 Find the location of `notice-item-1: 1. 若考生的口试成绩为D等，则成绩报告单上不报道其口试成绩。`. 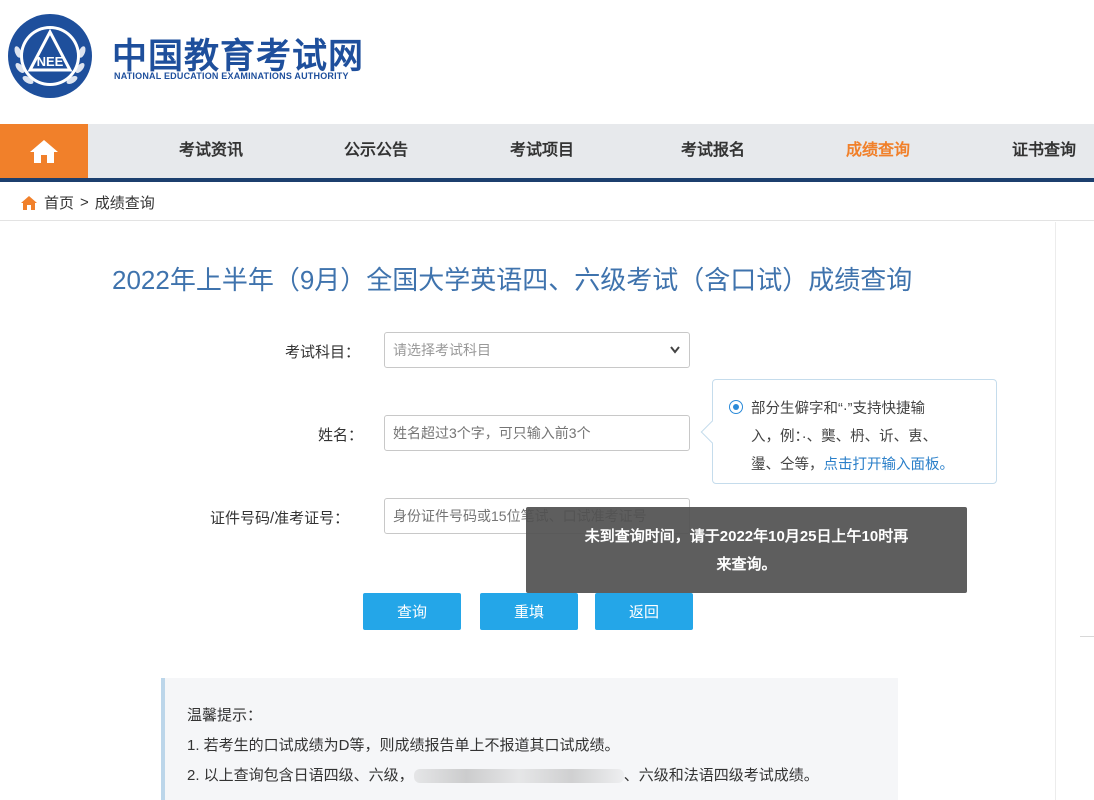

notice-item-1: 1. 若考生的口试成绩为D等，则成绩报告单上不报道其口试成绩。 is located at coordinates (403, 745).